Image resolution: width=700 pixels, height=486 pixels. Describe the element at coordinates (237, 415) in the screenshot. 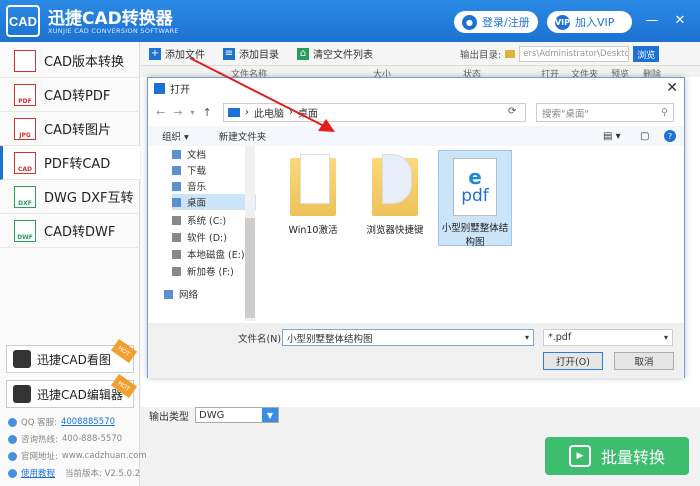

I see `output-type-select: DWG ▼` at that location.